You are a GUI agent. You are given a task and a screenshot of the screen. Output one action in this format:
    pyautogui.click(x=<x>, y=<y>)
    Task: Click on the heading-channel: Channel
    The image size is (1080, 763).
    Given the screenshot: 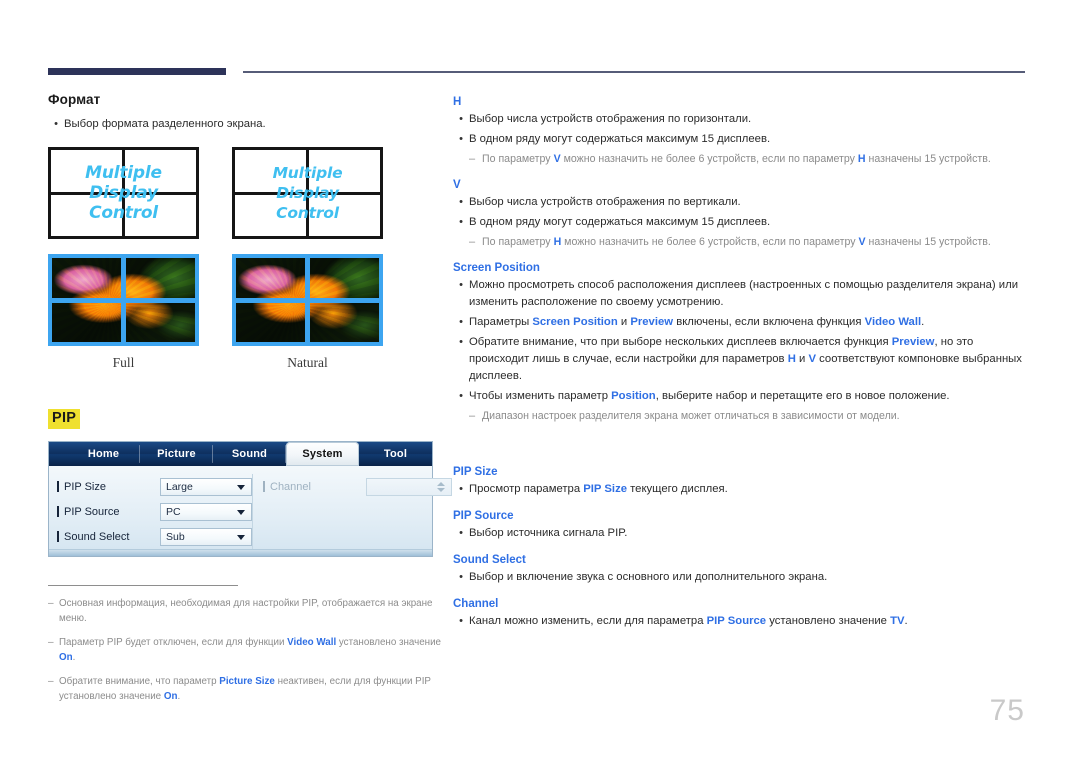 What is the action you would take?
    pyautogui.click(x=476, y=604)
    